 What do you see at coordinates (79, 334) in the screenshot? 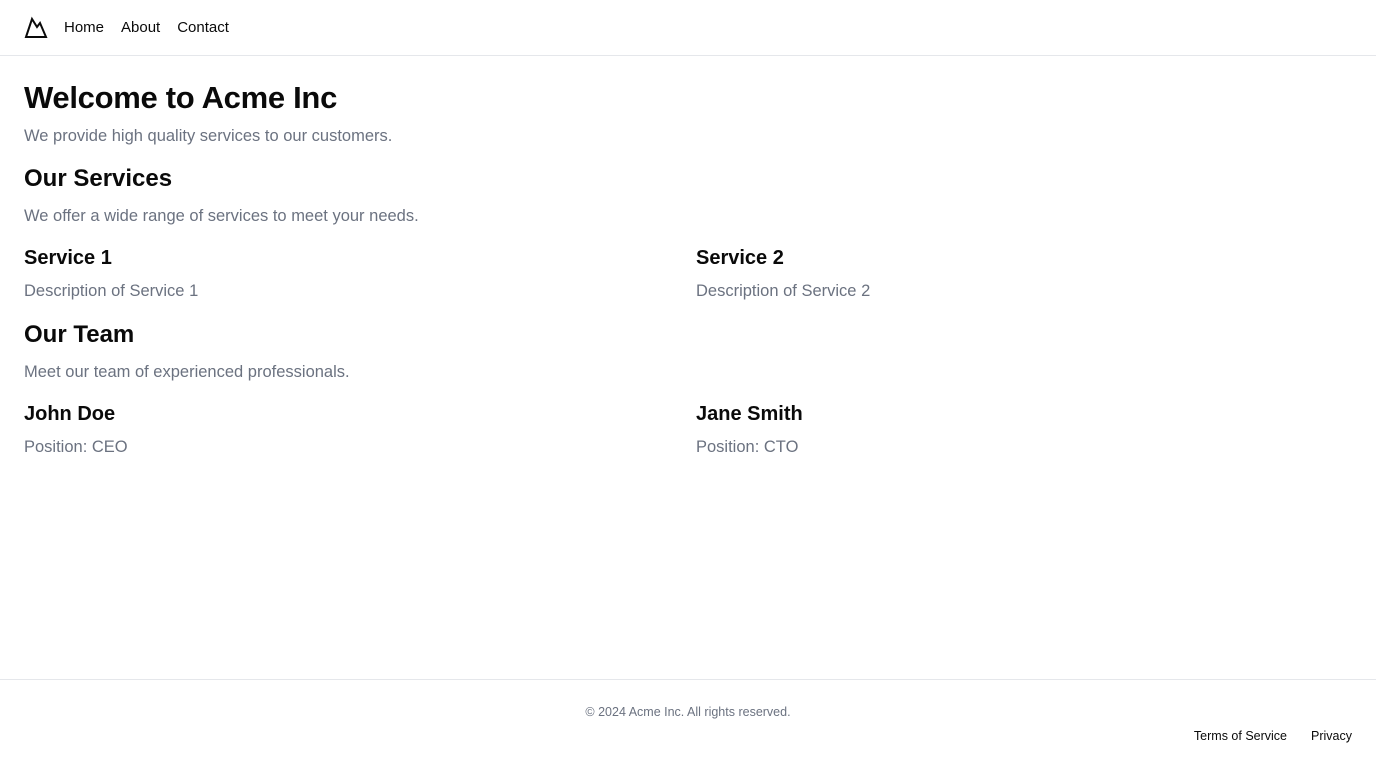
I see `team-heading: Our Team` at bounding box center [79, 334].